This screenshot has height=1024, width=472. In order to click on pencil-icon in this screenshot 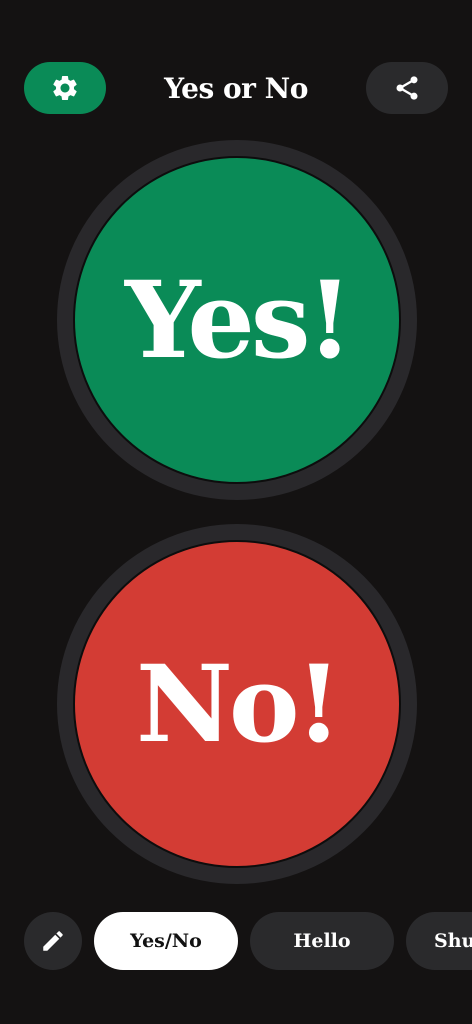, I will do `click(53, 941)`.